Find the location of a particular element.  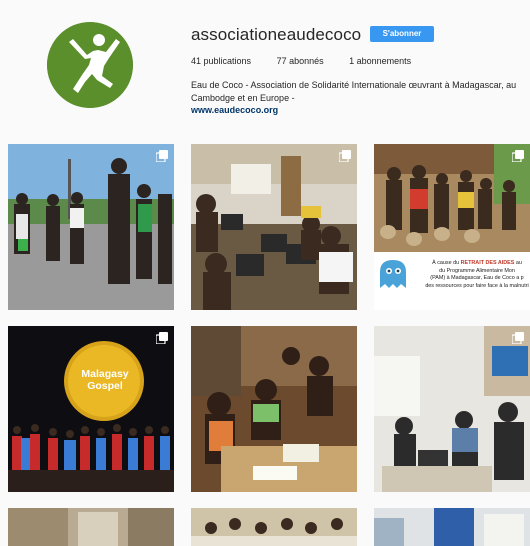

post-image-stone-wall is located at coordinates (91, 527).